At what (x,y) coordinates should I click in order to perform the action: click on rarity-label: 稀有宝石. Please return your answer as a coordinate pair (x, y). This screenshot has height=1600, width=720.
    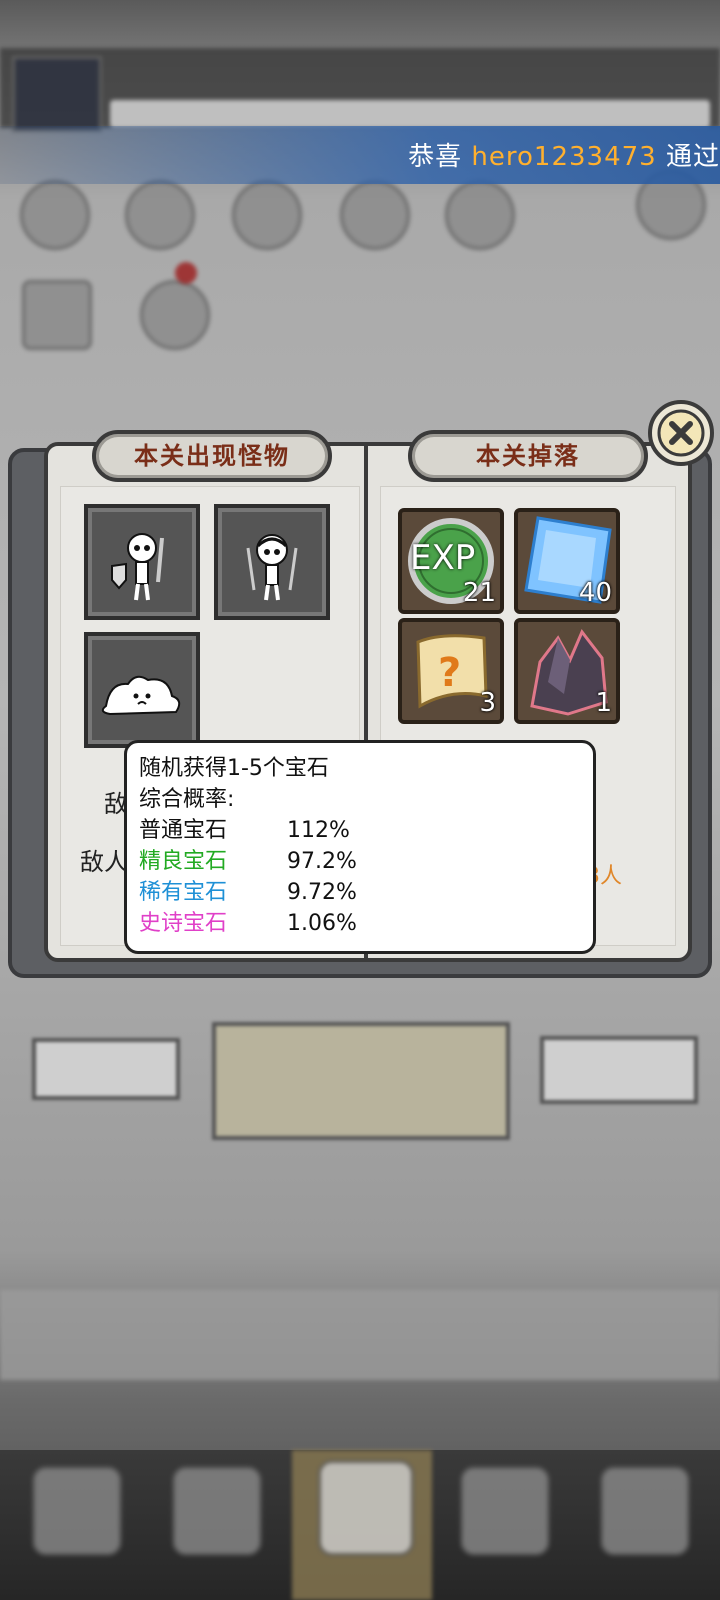
    Looking at the image, I should click on (183, 892).